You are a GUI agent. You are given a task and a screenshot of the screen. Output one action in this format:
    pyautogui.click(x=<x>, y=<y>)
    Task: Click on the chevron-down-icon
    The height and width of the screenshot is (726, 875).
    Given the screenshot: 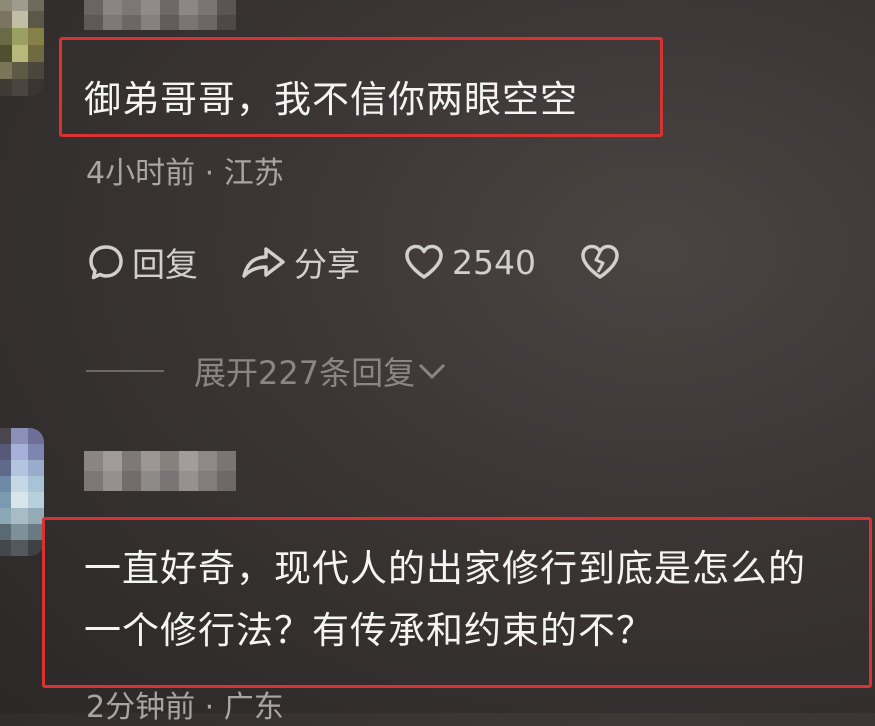 What is the action you would take?
    pyautogui.click(x=432, y=371)
    